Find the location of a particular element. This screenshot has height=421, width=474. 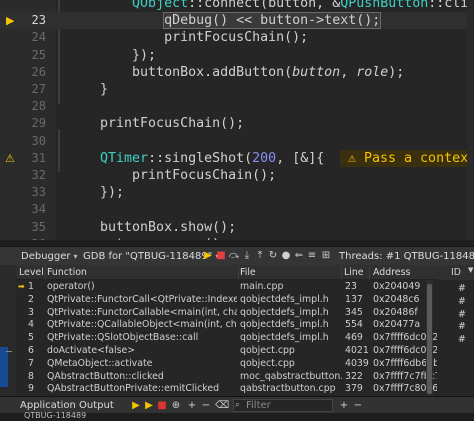

chevron-down-icon: ▾ is located at coordinates (75, 256).